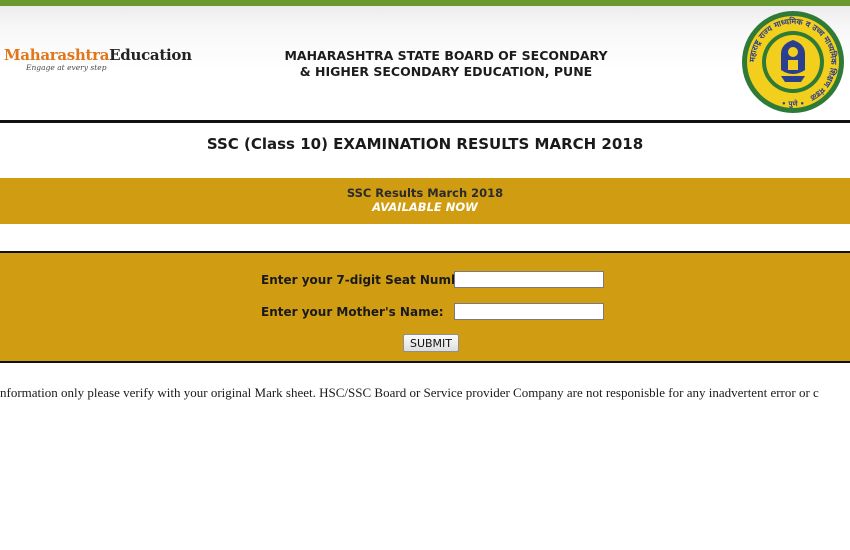  Describe the element at coordinates (529, 311) in the screenshot. I see `mother-name-input` at that location.